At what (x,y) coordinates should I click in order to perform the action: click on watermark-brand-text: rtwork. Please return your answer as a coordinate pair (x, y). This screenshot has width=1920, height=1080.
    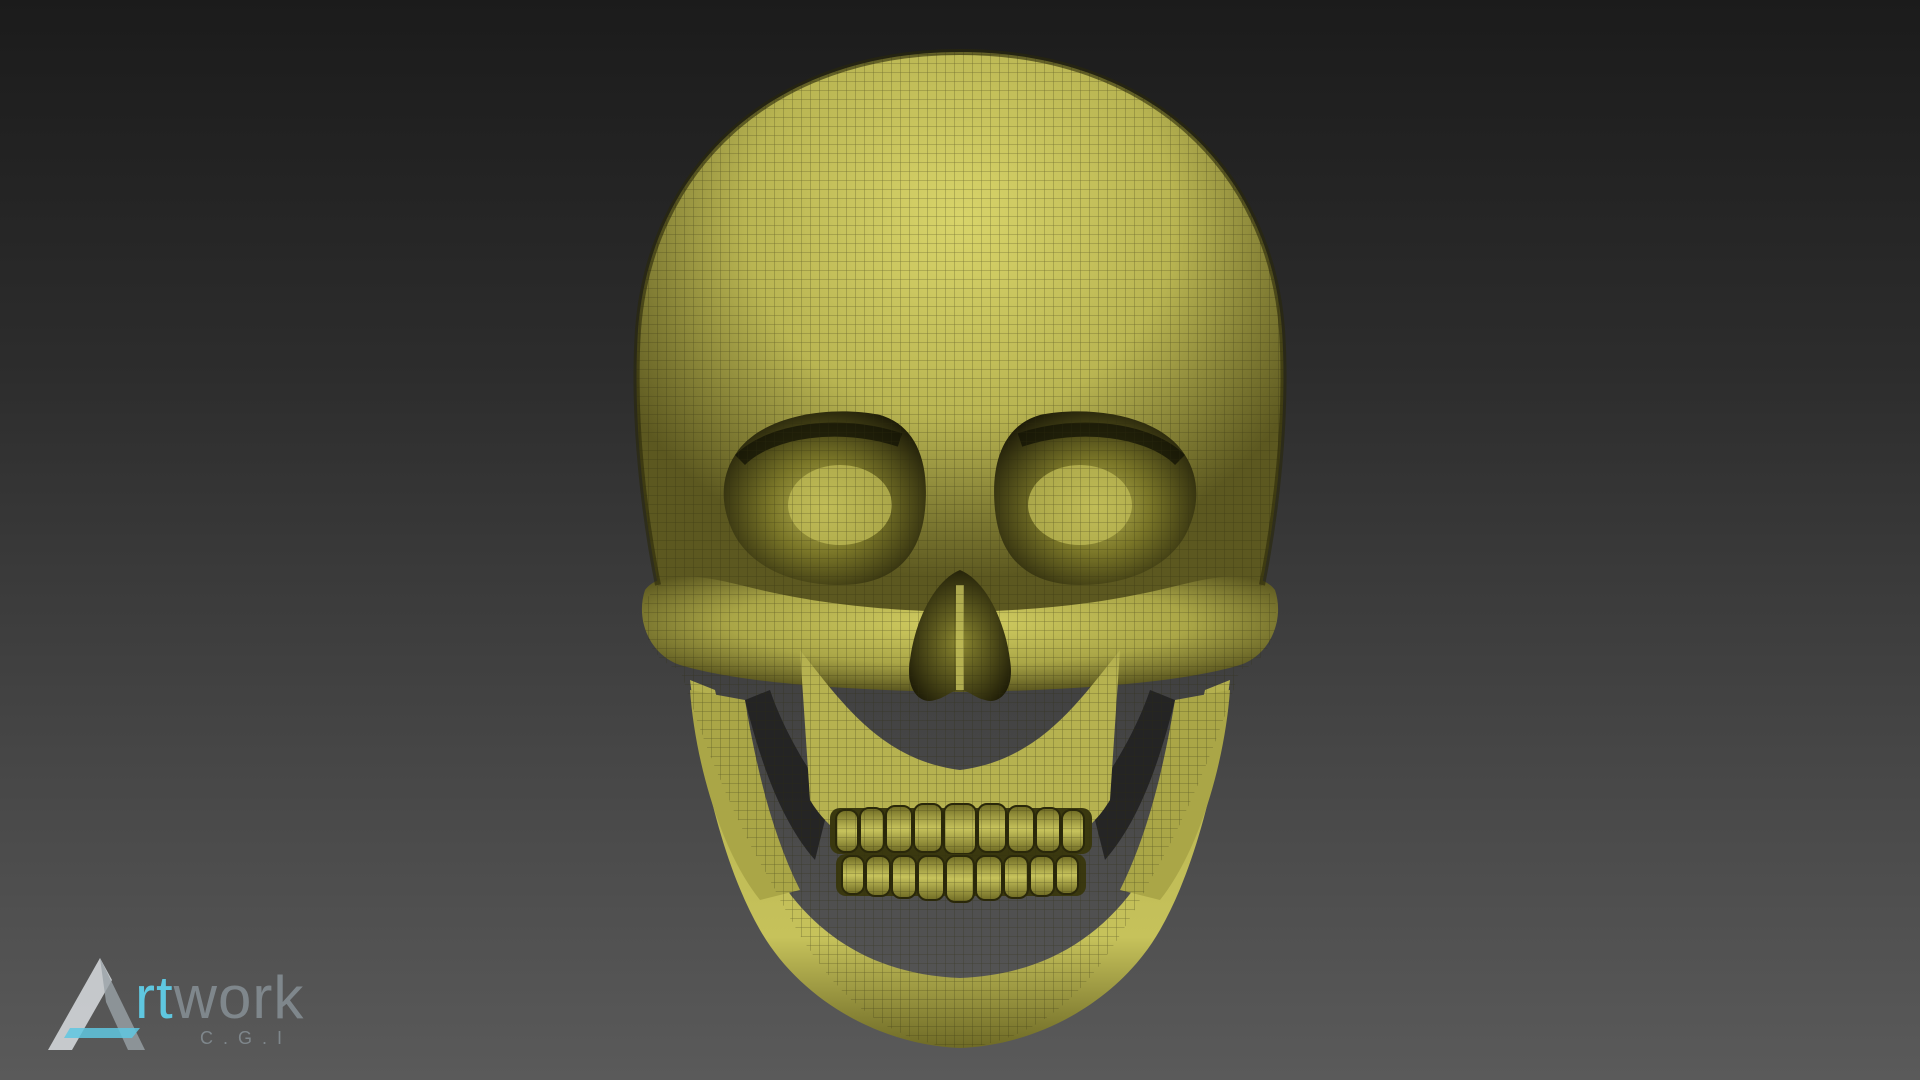
    Looking at the image, I should click on (219, 998).